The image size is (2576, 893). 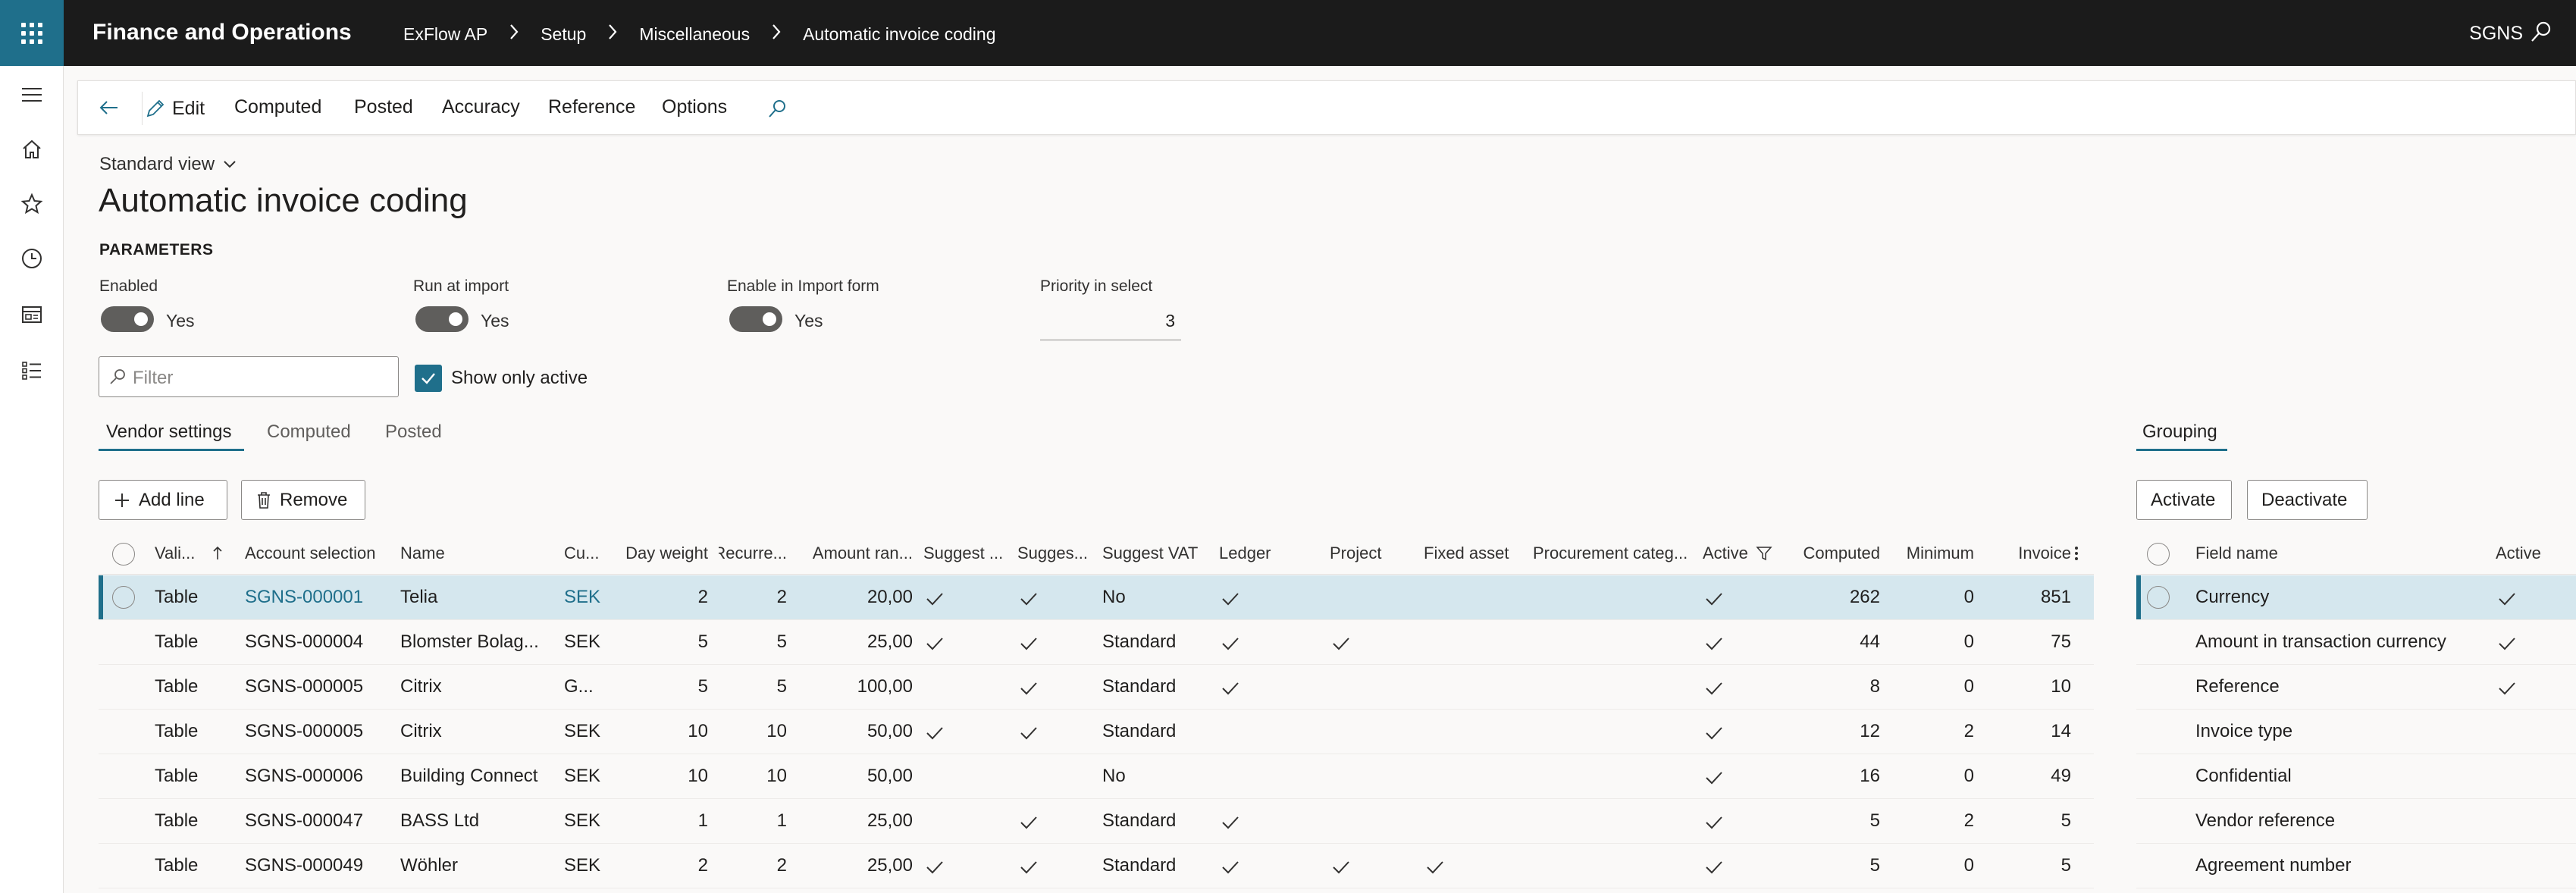 What do you see at coordinates (31, 204) in the screenshot?
I see `star-icon` at bounding box center [31, 204].